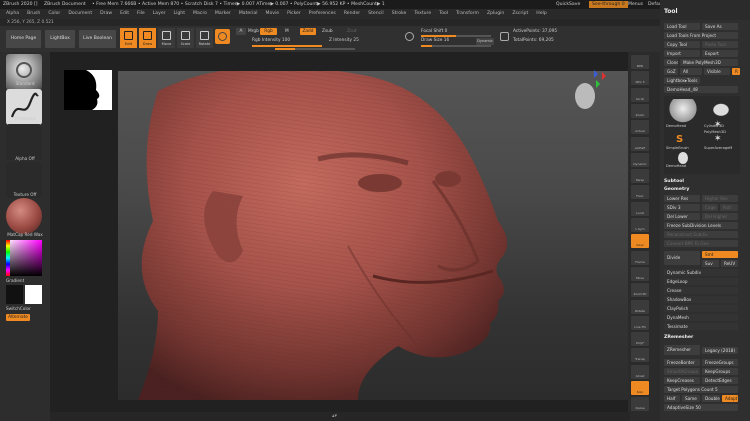 This screenshot has height=421, width=750. Describe the element at coordinates (682, 216) in the screenshot. I see `del-lower-button: Del Lower` at that location.